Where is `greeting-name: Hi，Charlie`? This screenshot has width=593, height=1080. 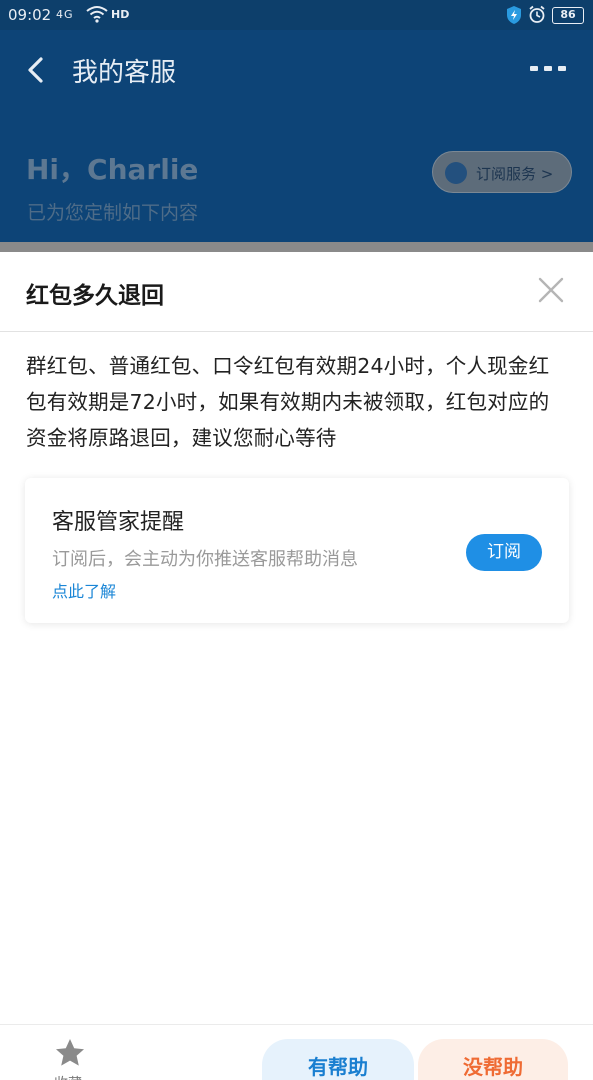
greeting-name: Hi，Charlie is located at coordinates (112, 169).